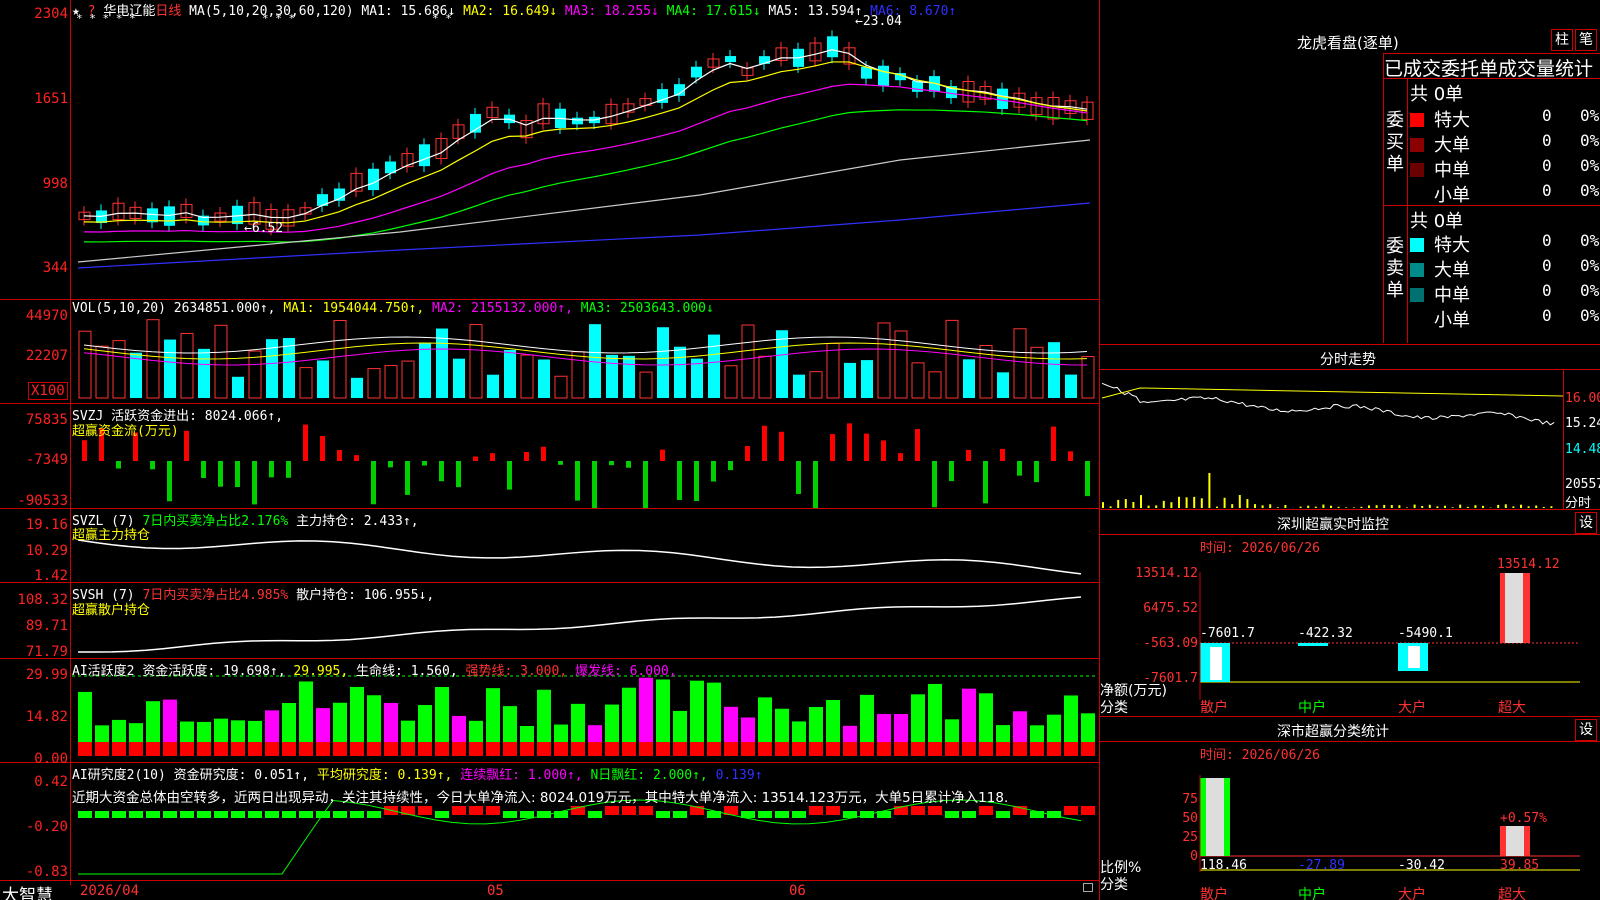 This screenshot has height=900, width=1600. What do you see at coordinates (1194, 856) in the screenshot?
I see `class-axis-4: 0` at bounding box center [1194, 856].